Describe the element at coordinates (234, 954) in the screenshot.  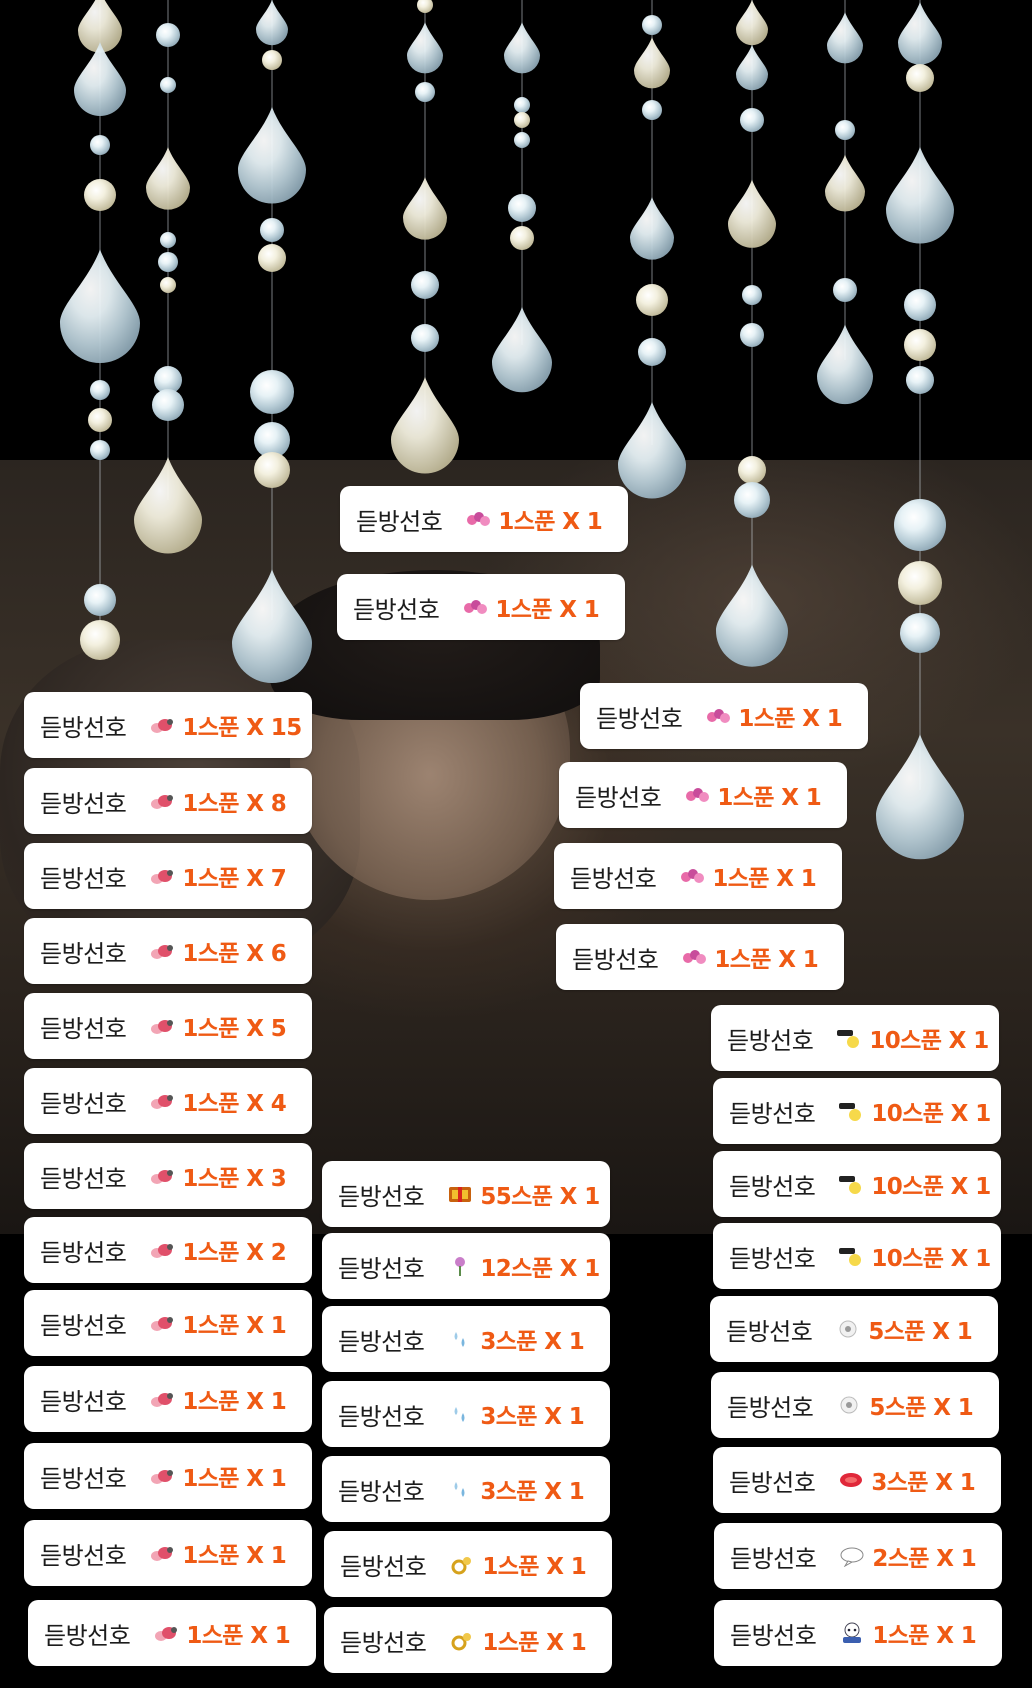
I see `spoon-amount: 1스푼 X 6` at that location.